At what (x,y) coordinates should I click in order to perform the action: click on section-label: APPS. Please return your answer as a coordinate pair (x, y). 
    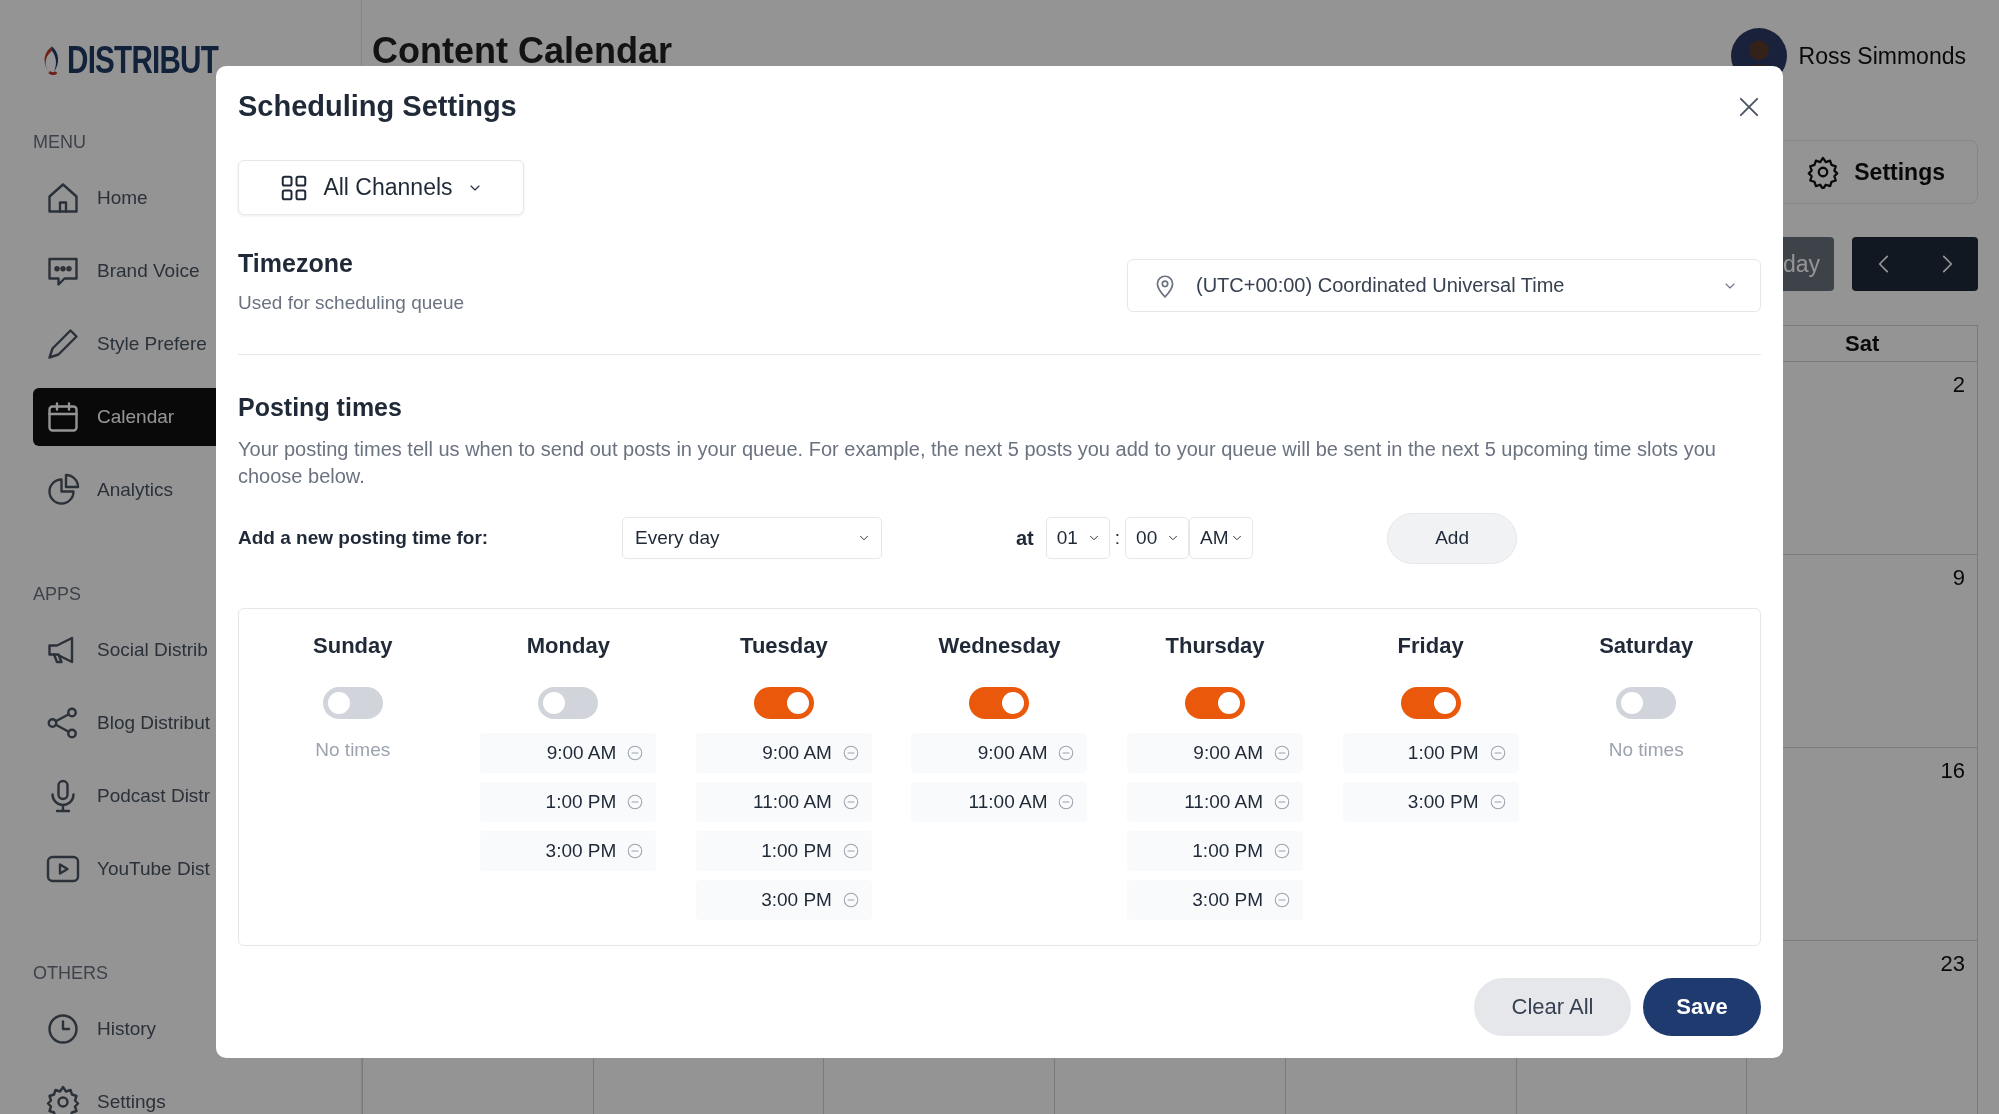
    Looking at the image, I should click on (58, 594).